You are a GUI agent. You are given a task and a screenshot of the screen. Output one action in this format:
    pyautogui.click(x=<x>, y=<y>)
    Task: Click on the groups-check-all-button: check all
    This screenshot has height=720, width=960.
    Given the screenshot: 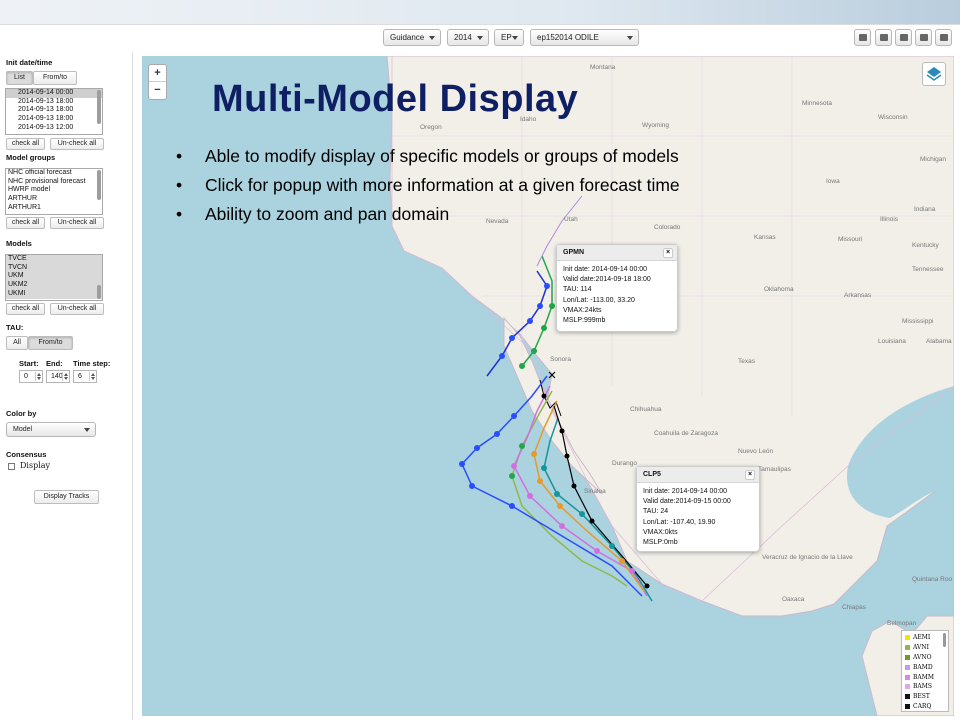 What is the action you would take?
    pyautogui.click(x=25, y=223)
    